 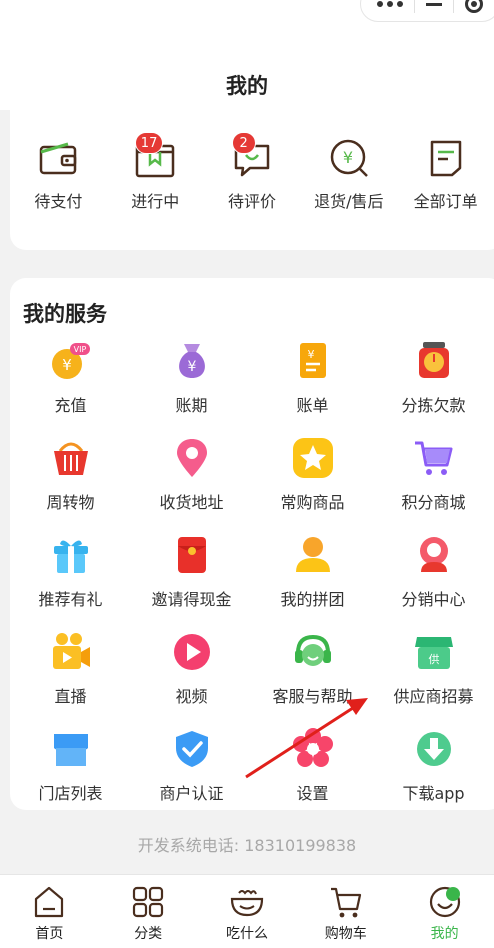 What do you see at coordinates (445, 902) in the screenshot?
I see `profile-icon` at bounding box center [445, 902].